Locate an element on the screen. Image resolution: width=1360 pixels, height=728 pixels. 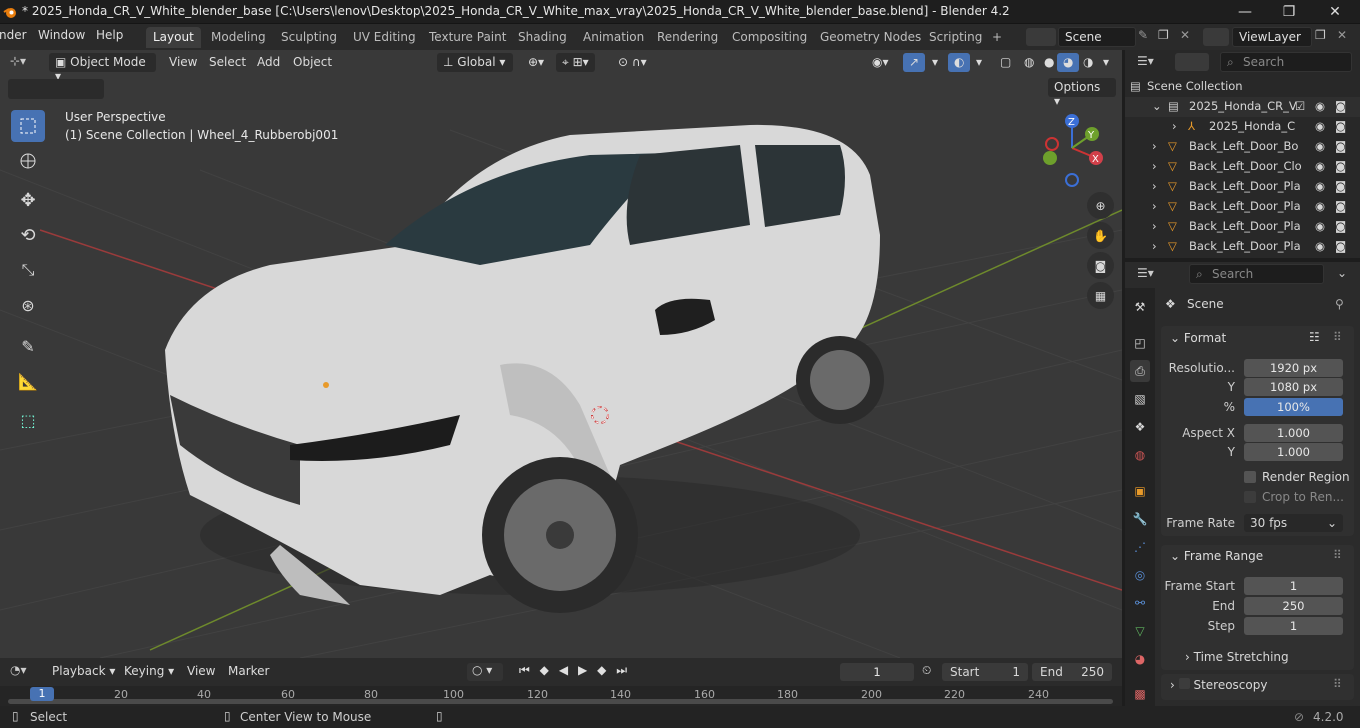
marker-menu: Marker is located at coordinates (248, 671).